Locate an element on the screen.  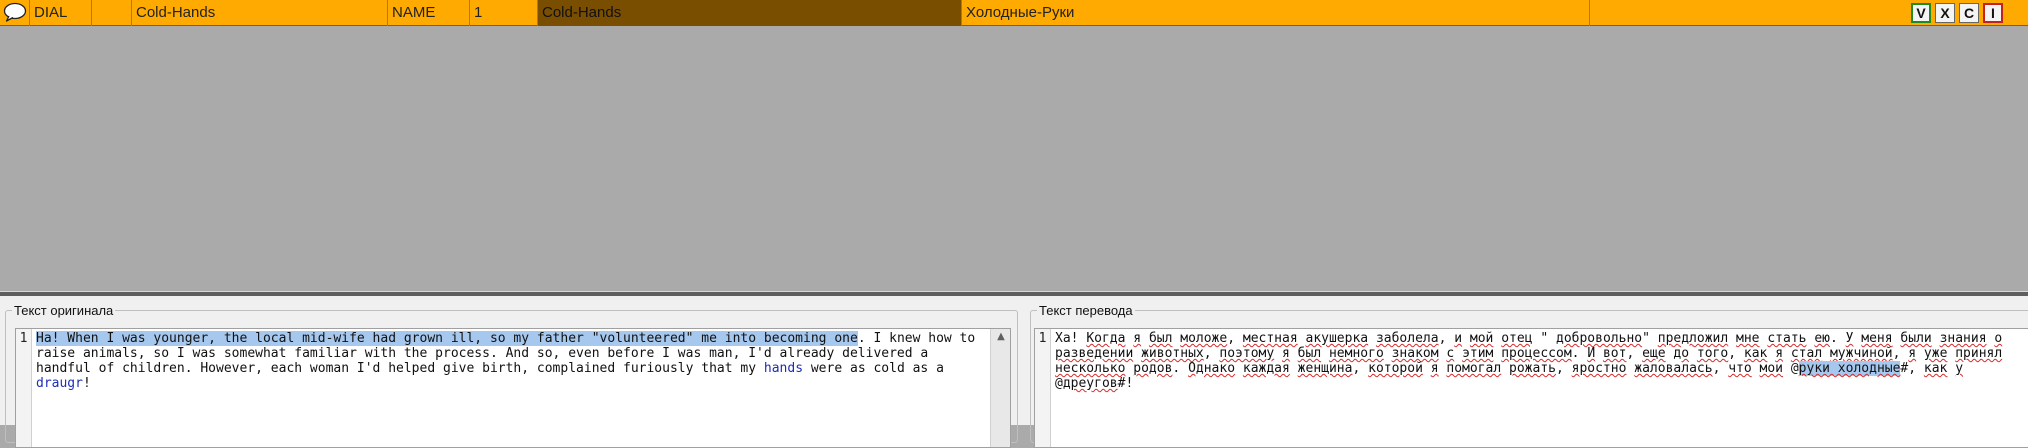
text-segment-err: женщина is located at coordinates (1325, 368).